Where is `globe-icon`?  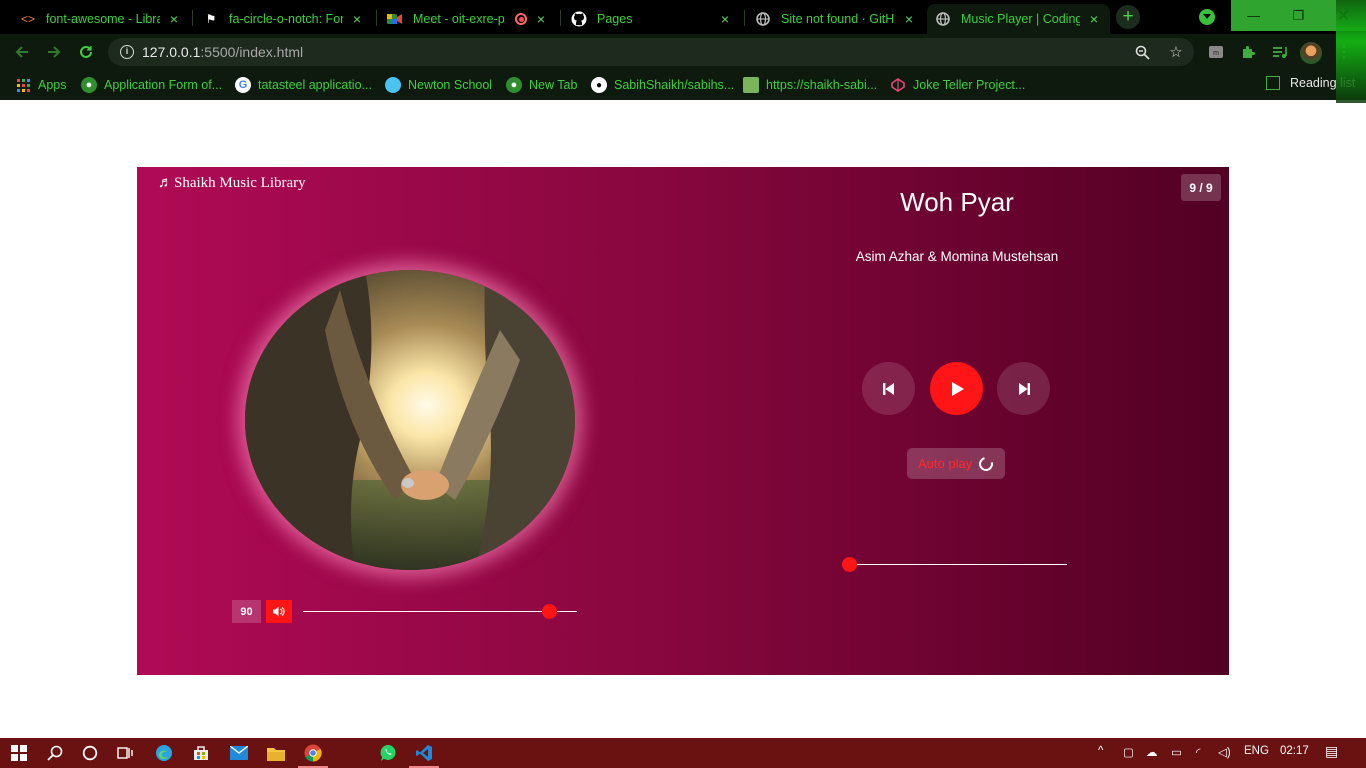 globe-icon is located at coordinates (763, 19).